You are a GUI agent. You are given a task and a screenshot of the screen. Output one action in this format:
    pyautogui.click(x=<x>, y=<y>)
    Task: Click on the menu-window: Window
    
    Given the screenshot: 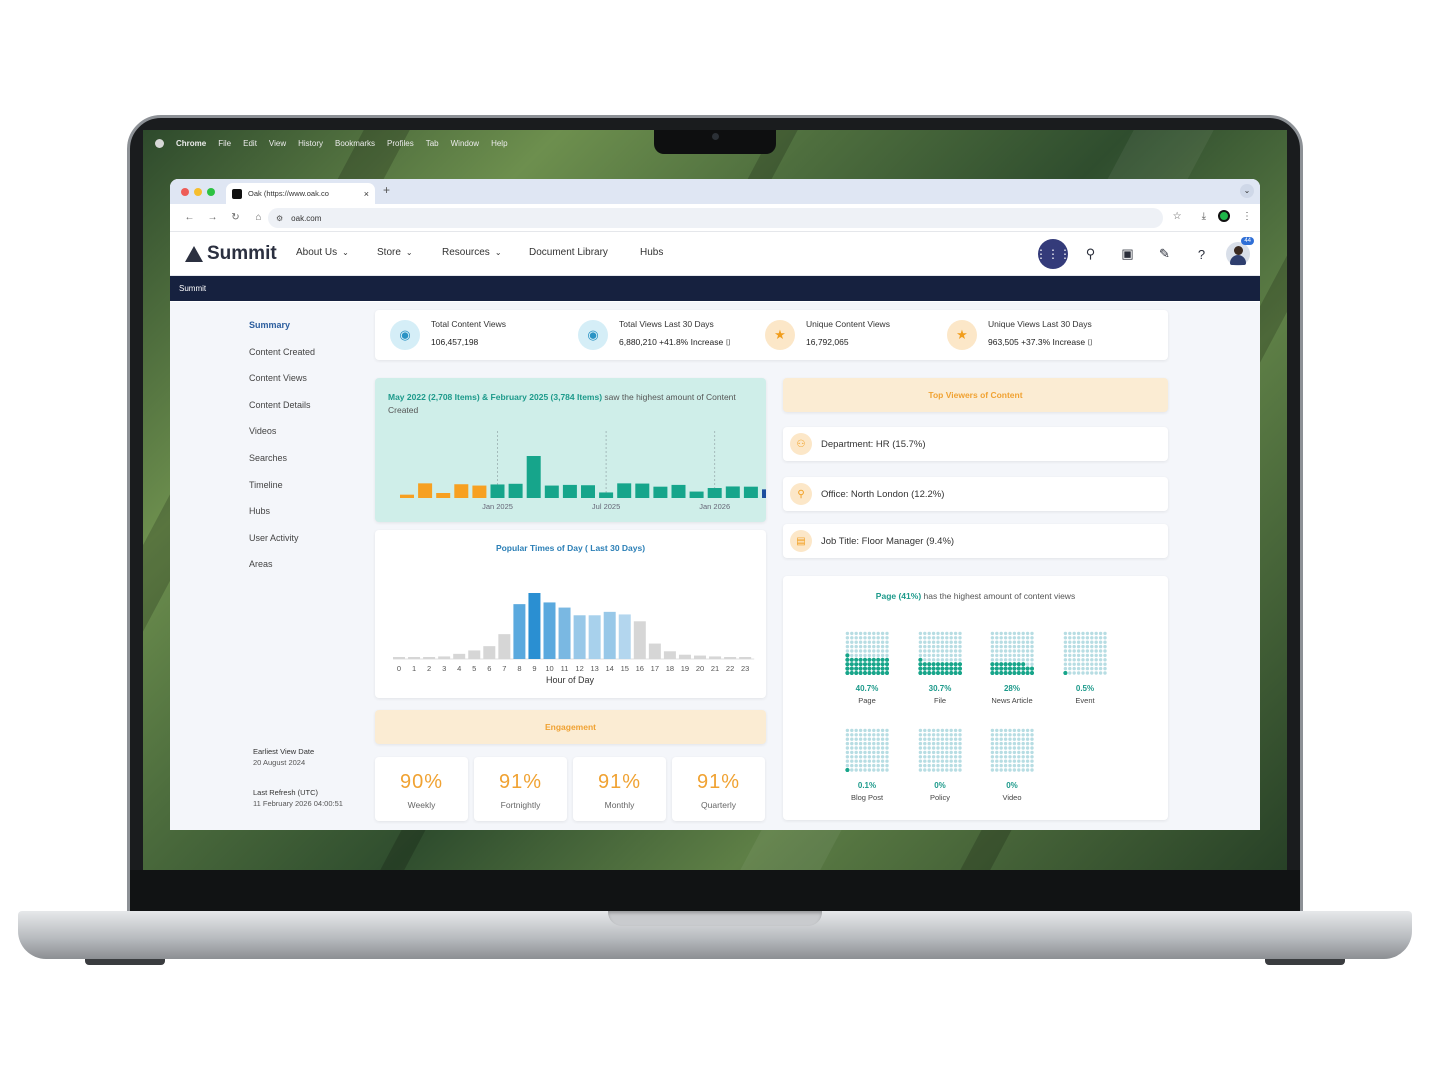 What is the action you would take?
    pyautogui.click(x=465, y=143)
    